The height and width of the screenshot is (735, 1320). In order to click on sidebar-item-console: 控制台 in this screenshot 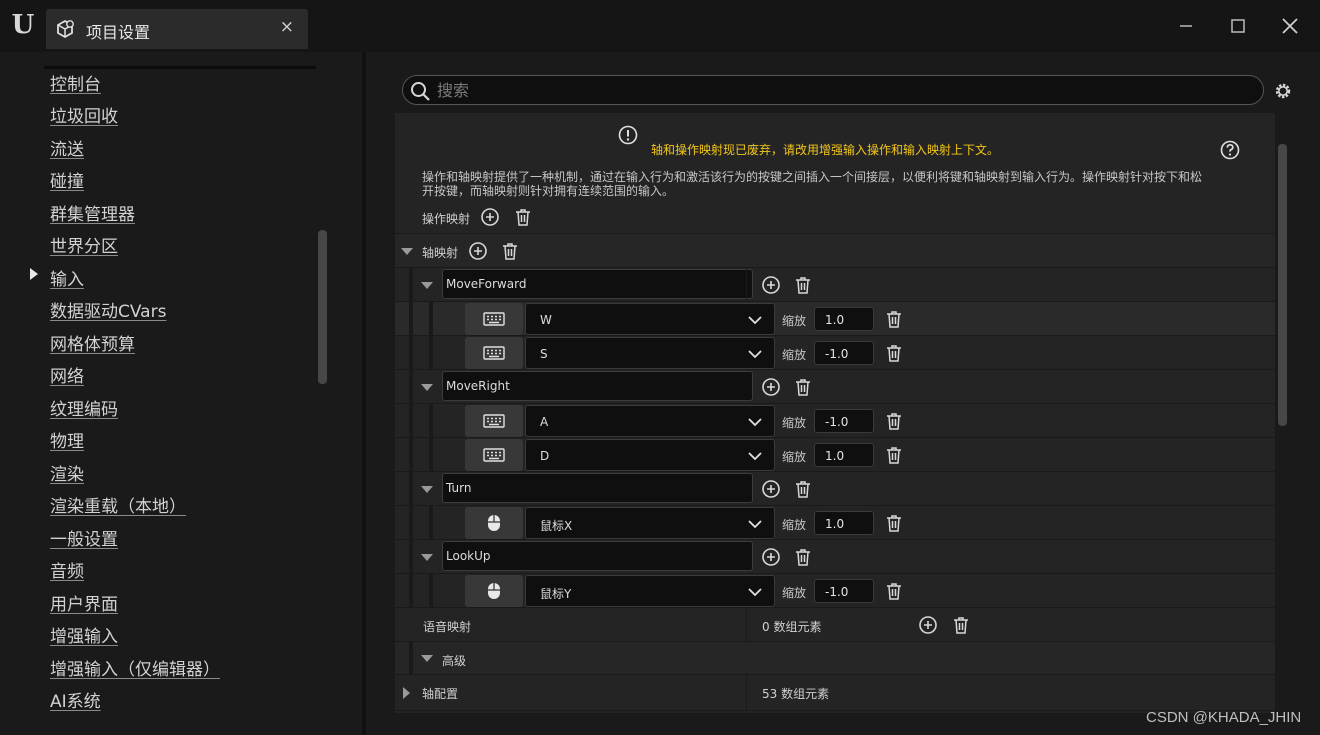, I will do `click(75, 82)`.